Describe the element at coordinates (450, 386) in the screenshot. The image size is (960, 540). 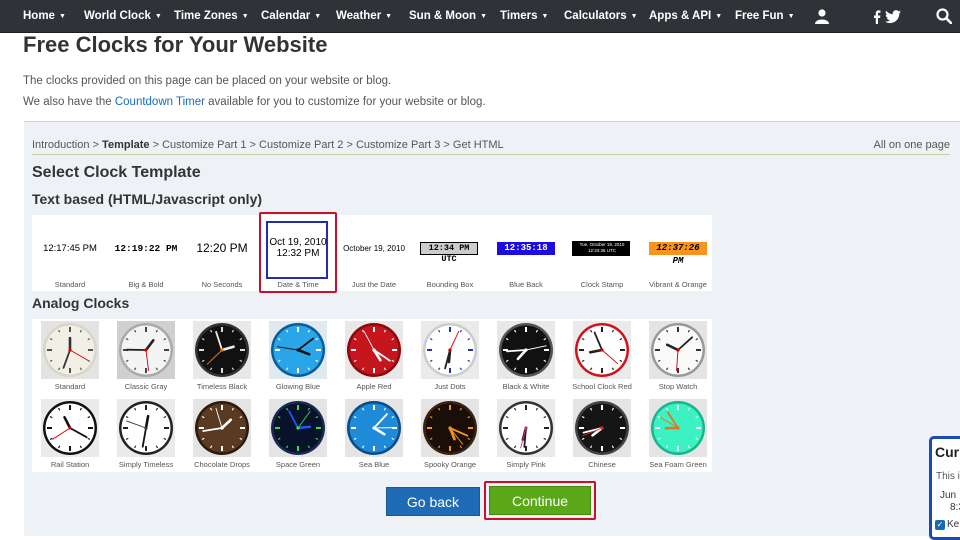
I see `clock-caption: Just Dots` at that location.